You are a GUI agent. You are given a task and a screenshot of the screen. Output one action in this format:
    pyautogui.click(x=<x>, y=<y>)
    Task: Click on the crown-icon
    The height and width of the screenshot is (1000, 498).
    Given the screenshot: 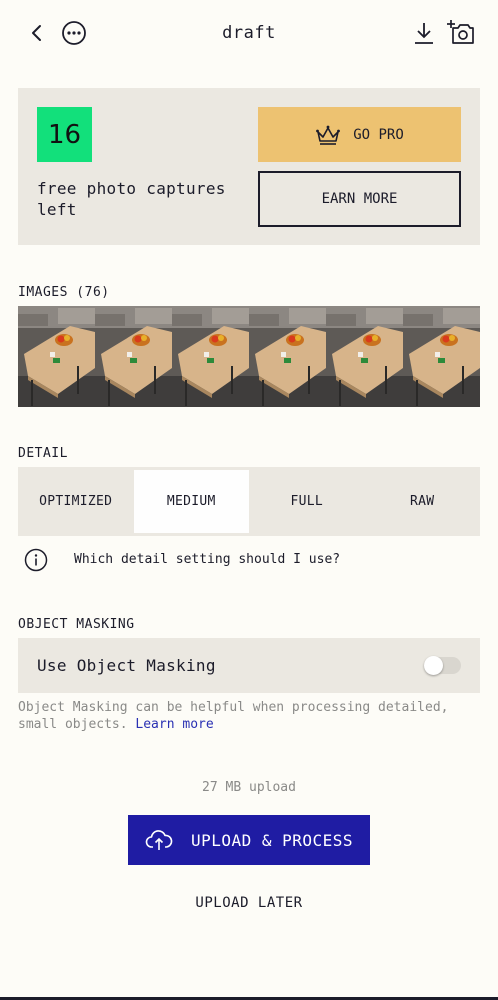 What is the action you would take?
    pyautogui.click(x=328, y=135)
    